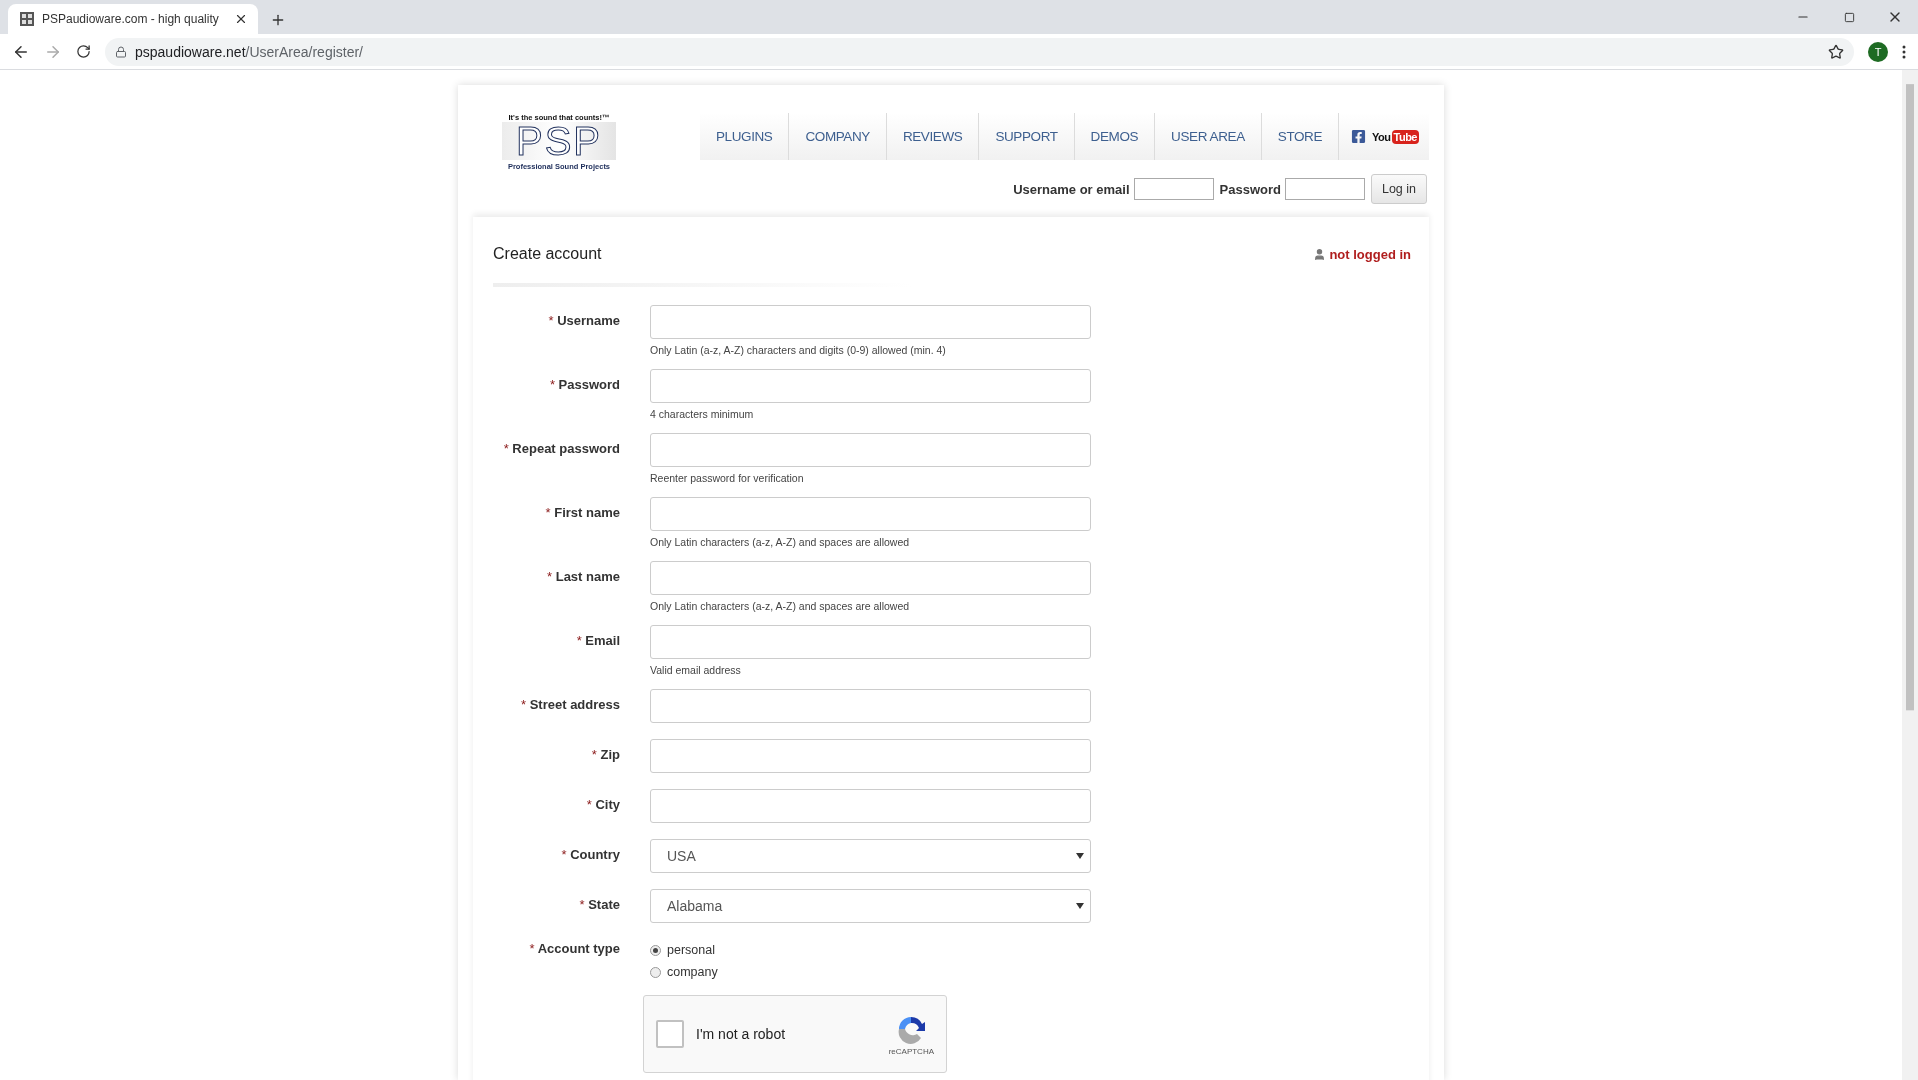  What do you see at coordinates (702, 414) in the screenshot?
I see `help-text: 4 characters minimum` at bounding box center [702, 414].